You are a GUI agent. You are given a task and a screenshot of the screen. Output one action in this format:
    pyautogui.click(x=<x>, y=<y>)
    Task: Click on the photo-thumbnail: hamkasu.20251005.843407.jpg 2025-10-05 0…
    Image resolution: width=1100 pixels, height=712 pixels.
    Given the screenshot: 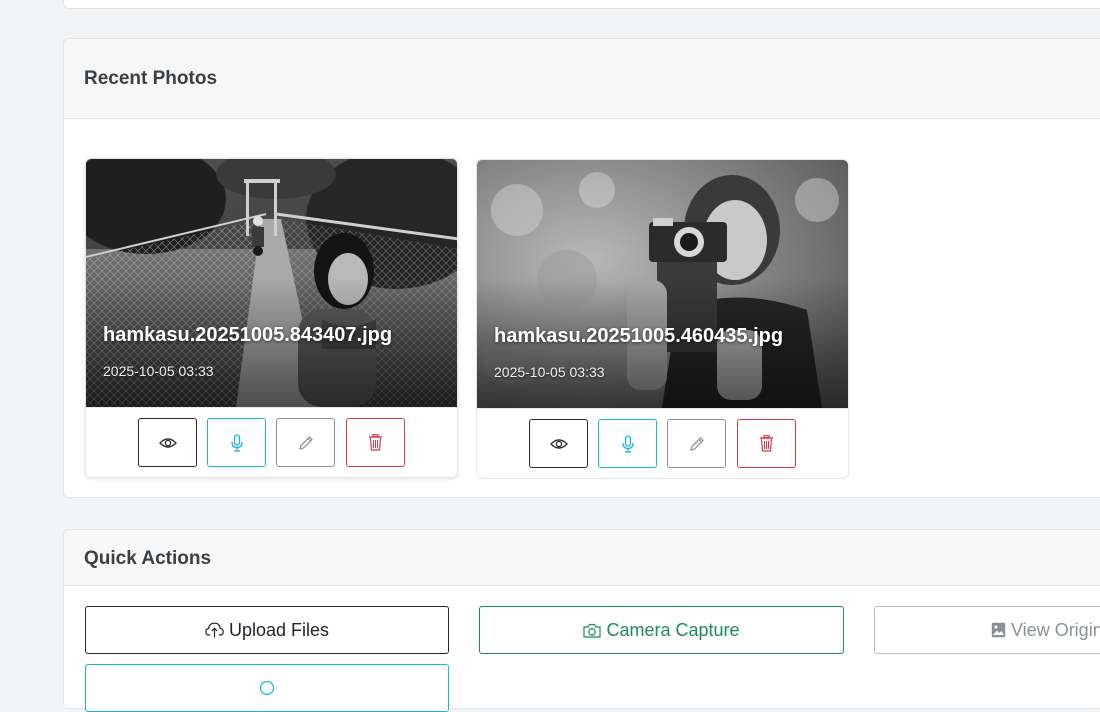 What is the action you would take?
    pyautogui.click(x=271, y=283)
    